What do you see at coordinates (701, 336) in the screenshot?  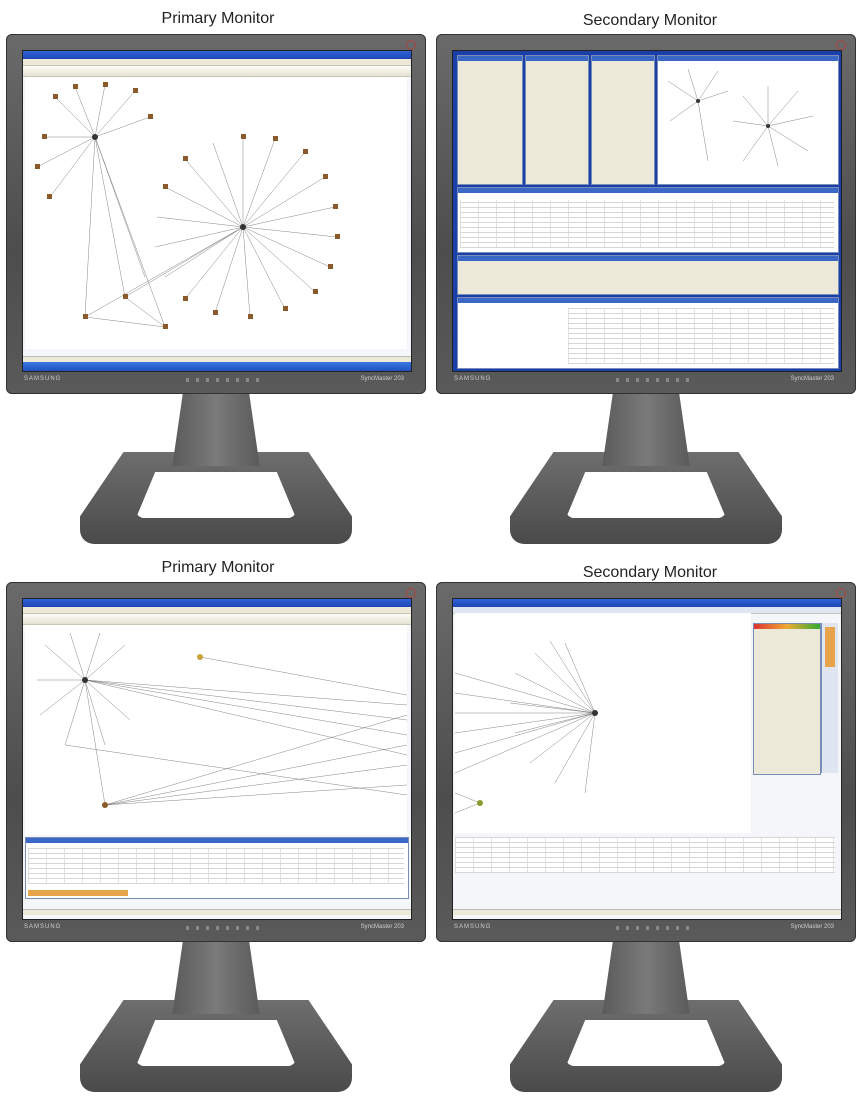 I see `details-grid` at bounding box center [701, 336].